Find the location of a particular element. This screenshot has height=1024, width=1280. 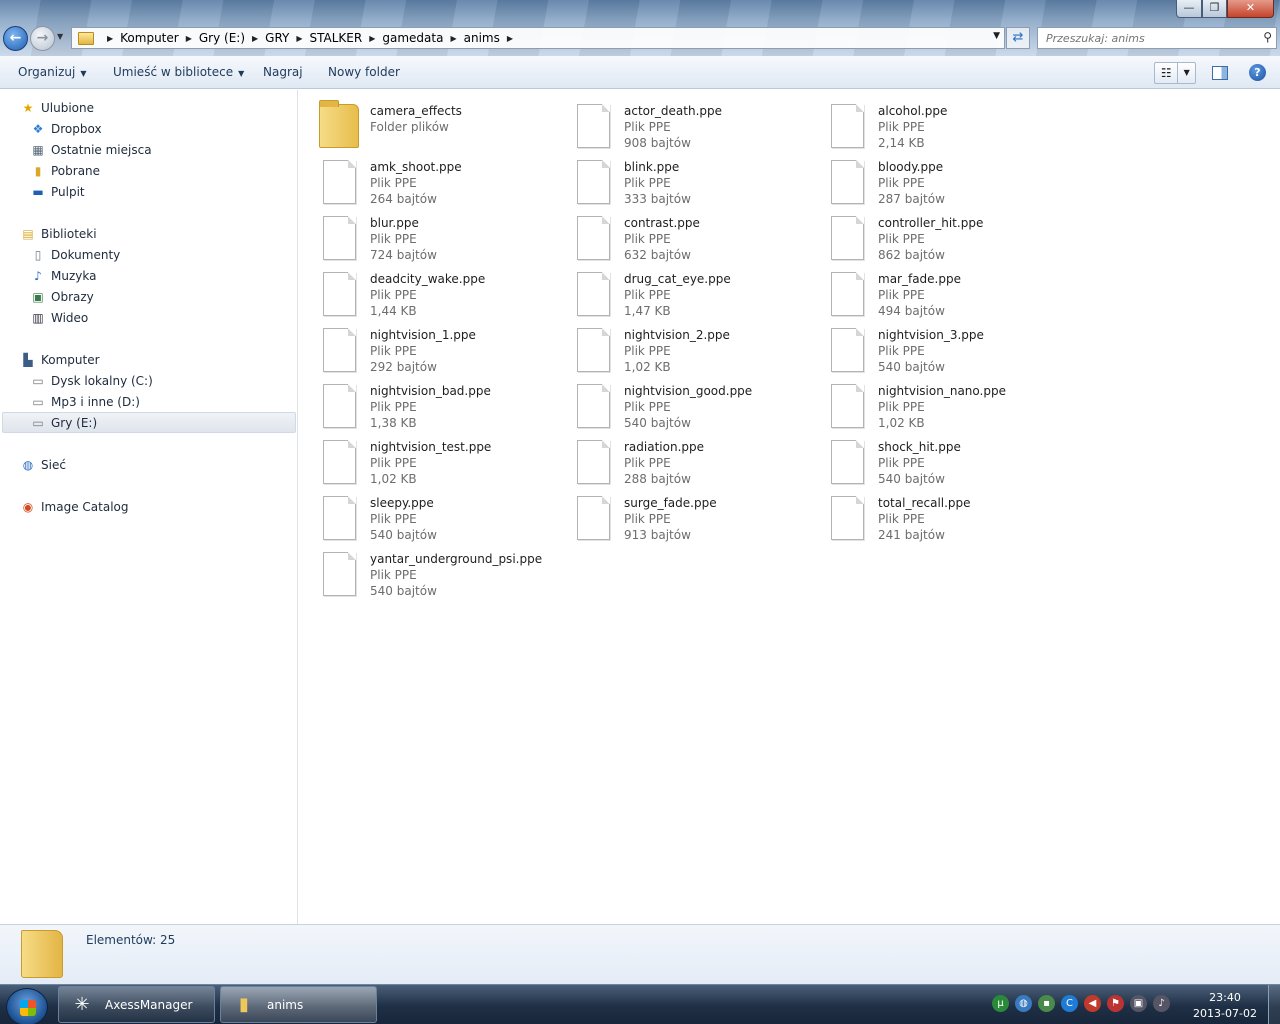

clock: 23:40 2013-07-02 is located at coordinates (1225, 1006).